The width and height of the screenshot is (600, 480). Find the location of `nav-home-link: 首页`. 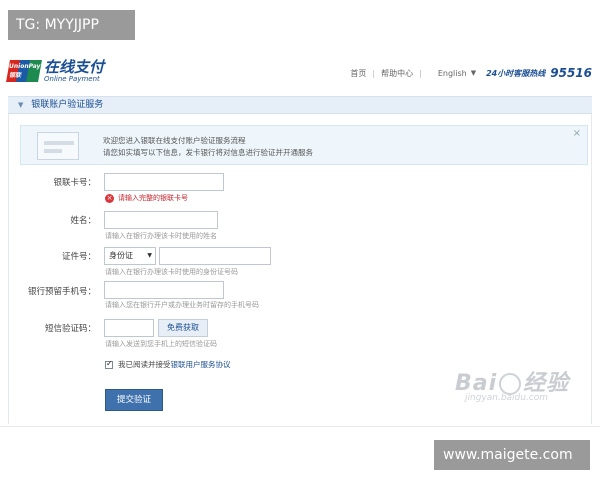

nav-home-link: 首页 is located at coordinates (358, 73).